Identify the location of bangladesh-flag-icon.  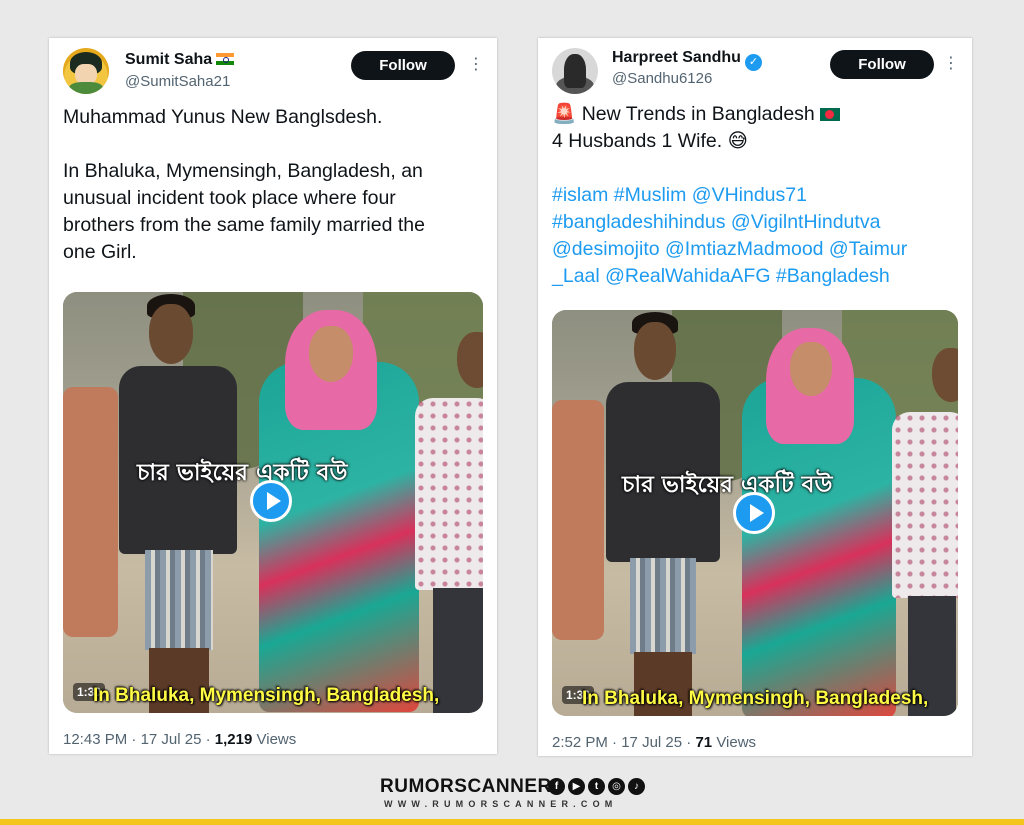
(830, 114).